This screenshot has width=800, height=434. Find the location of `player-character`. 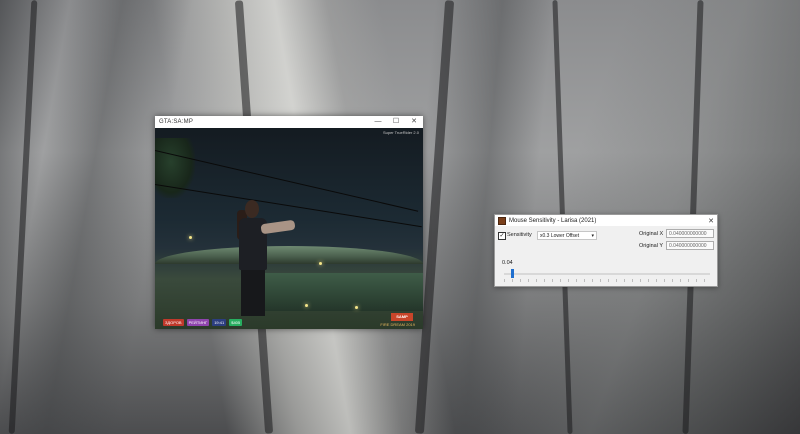

player-character is located at coordinates (263, 259).